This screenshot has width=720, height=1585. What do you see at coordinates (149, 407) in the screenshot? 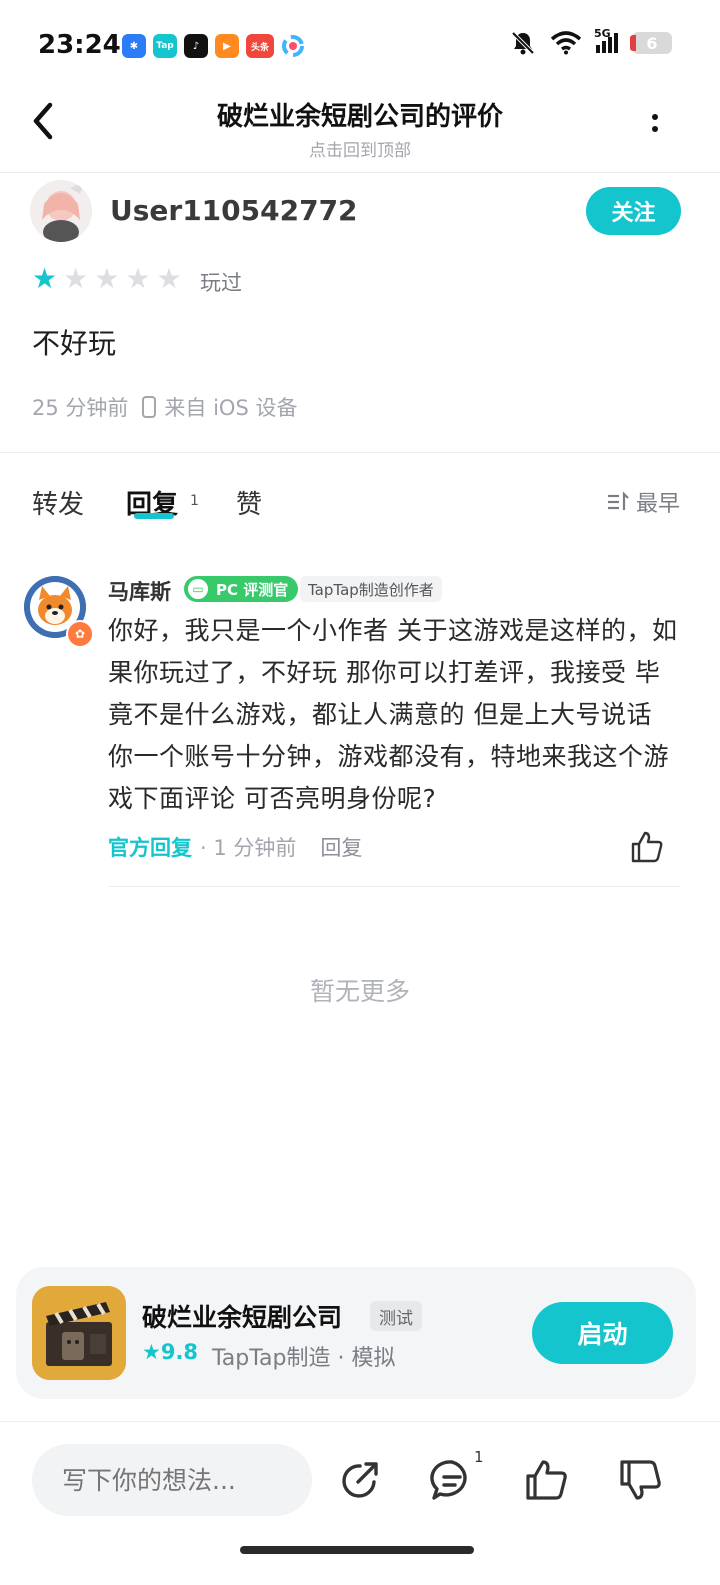
I see `phone-icon` at bounding box center [149, 407].